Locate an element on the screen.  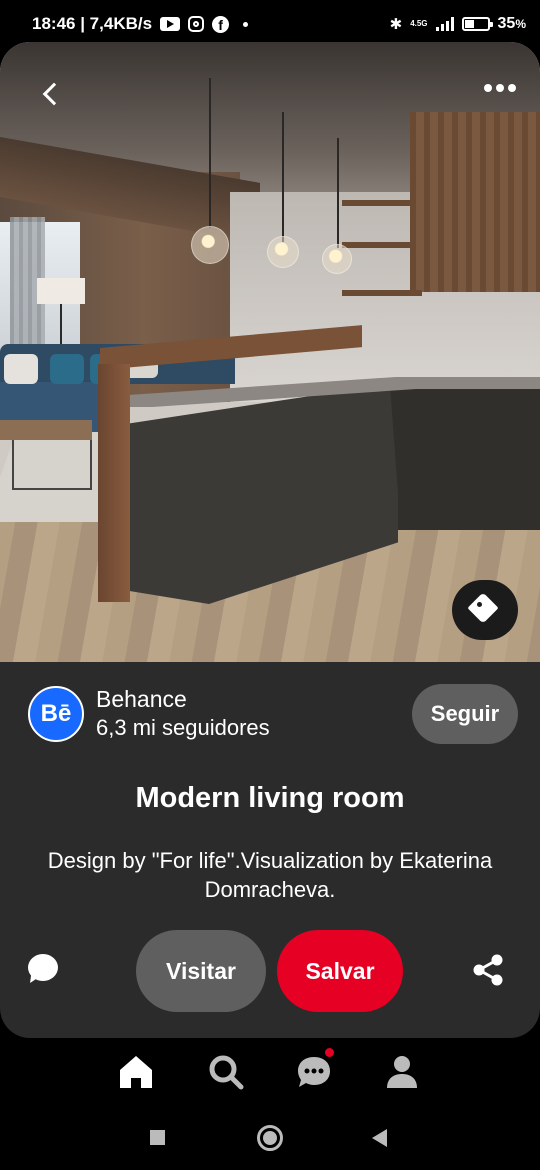
creator-name: Behance is located at coordinates (183, 699).